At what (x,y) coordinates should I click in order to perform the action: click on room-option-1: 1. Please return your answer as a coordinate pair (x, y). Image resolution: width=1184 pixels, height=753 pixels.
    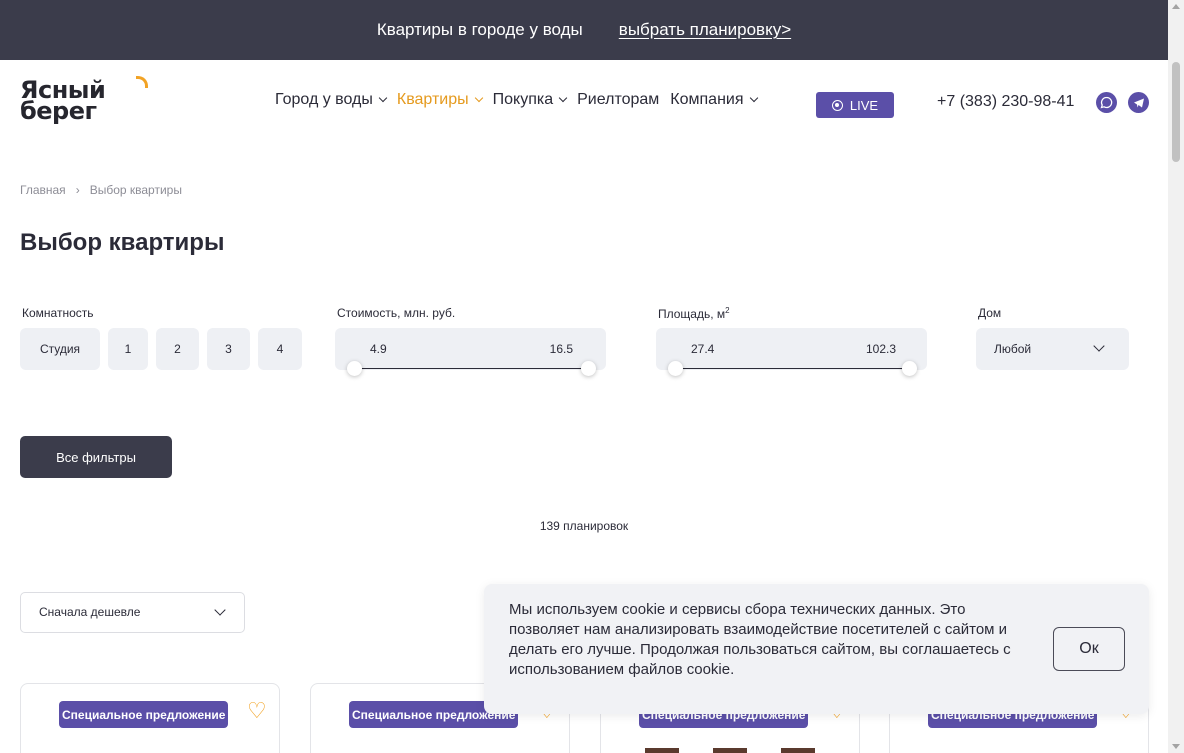
    Looking at the image, I should click on (128, 349).